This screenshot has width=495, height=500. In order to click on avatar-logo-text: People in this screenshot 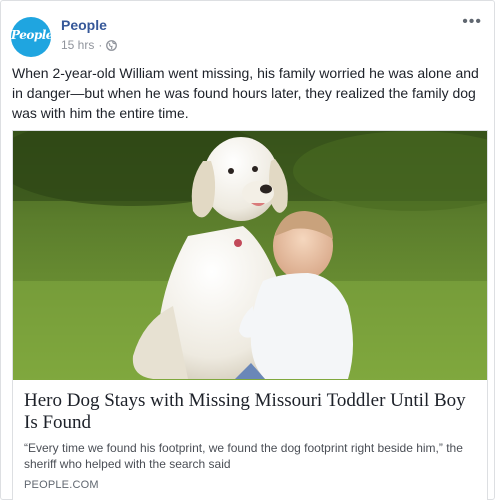, I will do `click(31, 35)`.